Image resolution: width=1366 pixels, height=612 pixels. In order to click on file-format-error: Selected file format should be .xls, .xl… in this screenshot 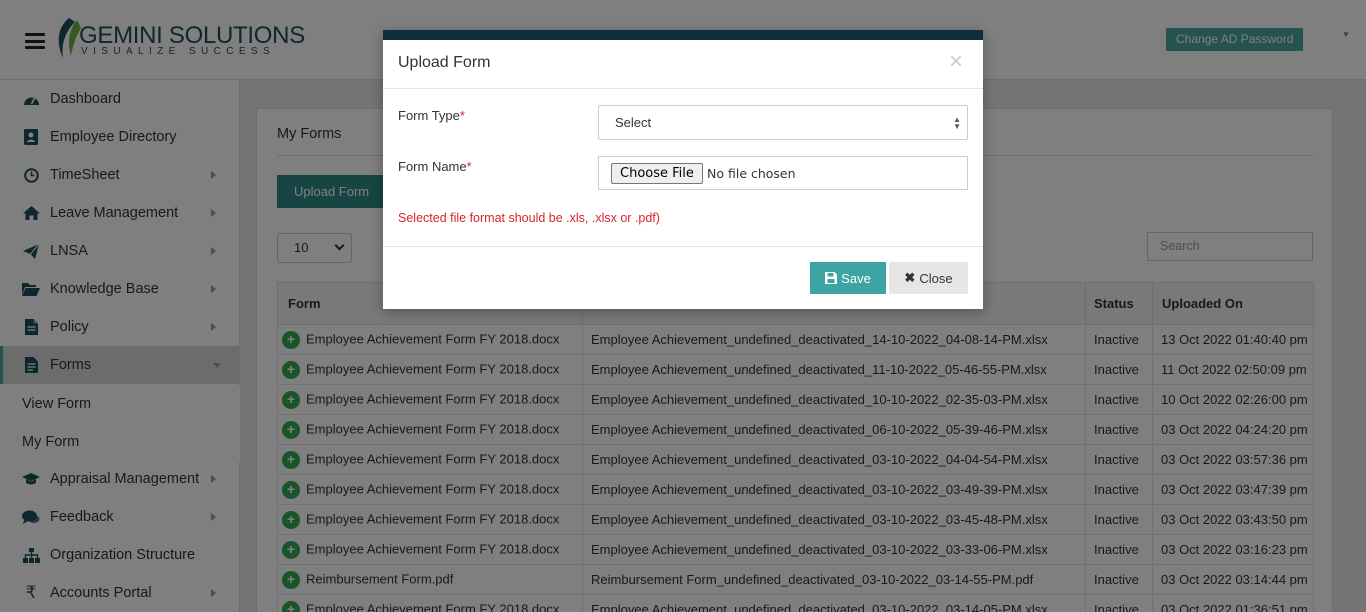, I will do `click(529, 218)`.